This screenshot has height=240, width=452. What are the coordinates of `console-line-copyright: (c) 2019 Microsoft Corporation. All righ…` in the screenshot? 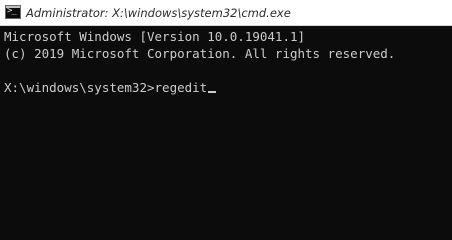 It's located at (200, 53).